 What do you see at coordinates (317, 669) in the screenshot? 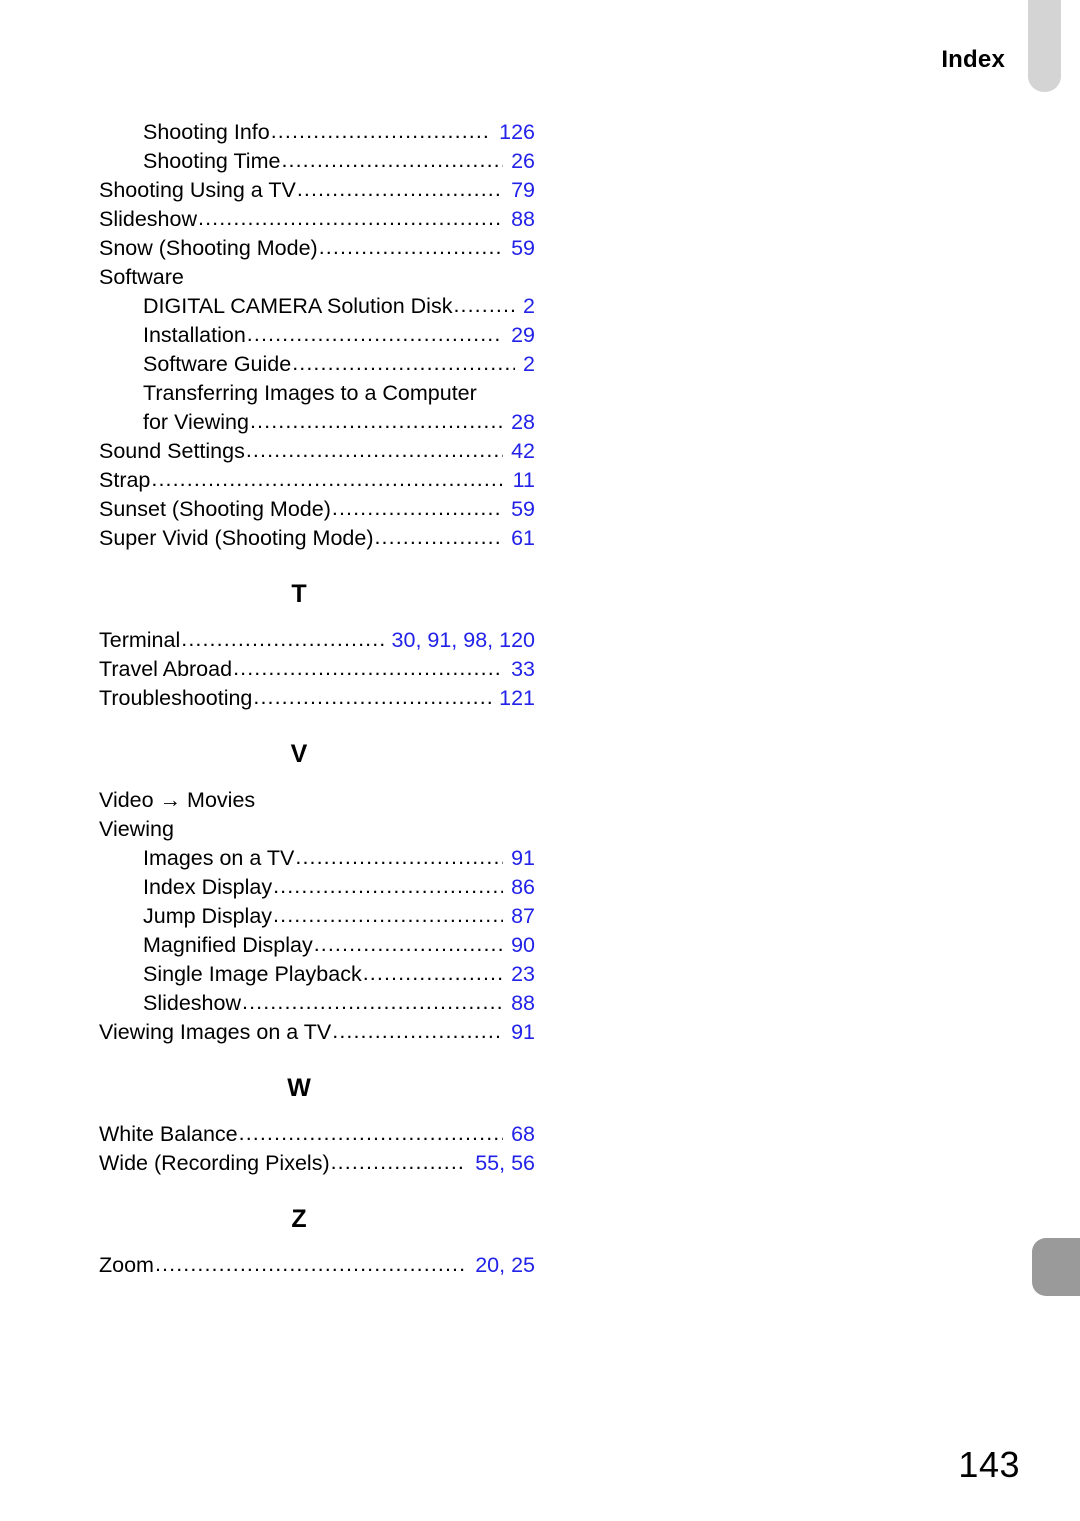
I see `index-entry: Travel Abroad 33` at bounding box center [317, 669].